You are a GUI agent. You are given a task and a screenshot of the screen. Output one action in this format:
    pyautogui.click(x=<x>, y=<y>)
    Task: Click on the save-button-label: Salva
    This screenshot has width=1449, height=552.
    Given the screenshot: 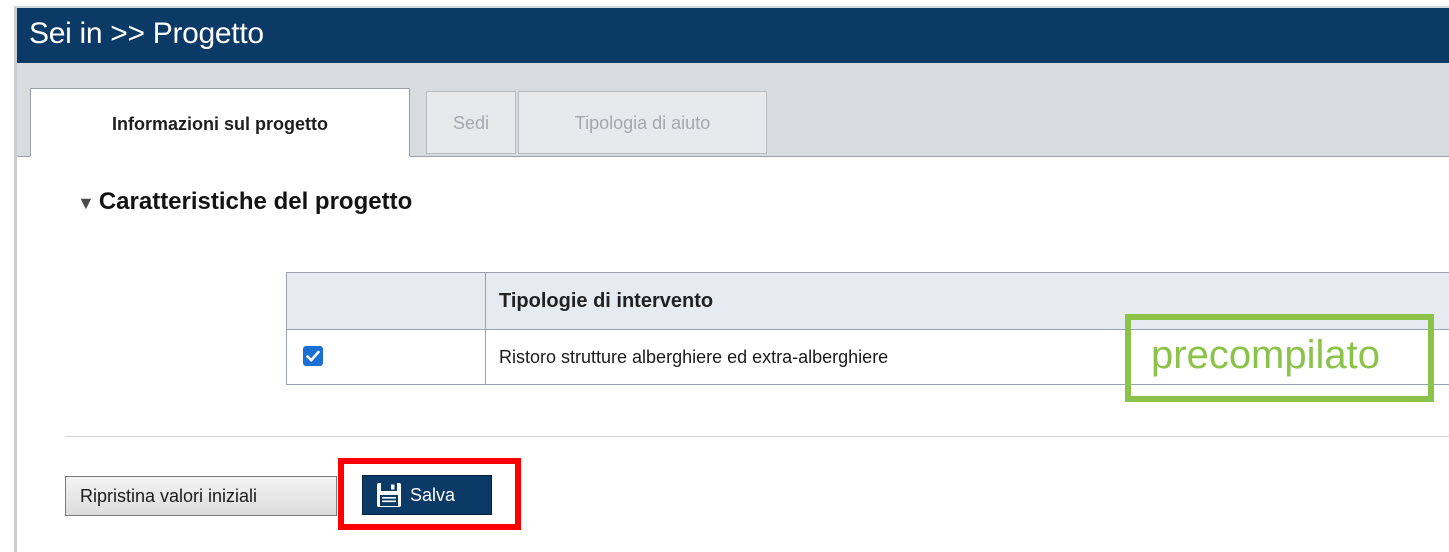 What is the action you would take?
    pyautogui.click(x=433, y=495)
    